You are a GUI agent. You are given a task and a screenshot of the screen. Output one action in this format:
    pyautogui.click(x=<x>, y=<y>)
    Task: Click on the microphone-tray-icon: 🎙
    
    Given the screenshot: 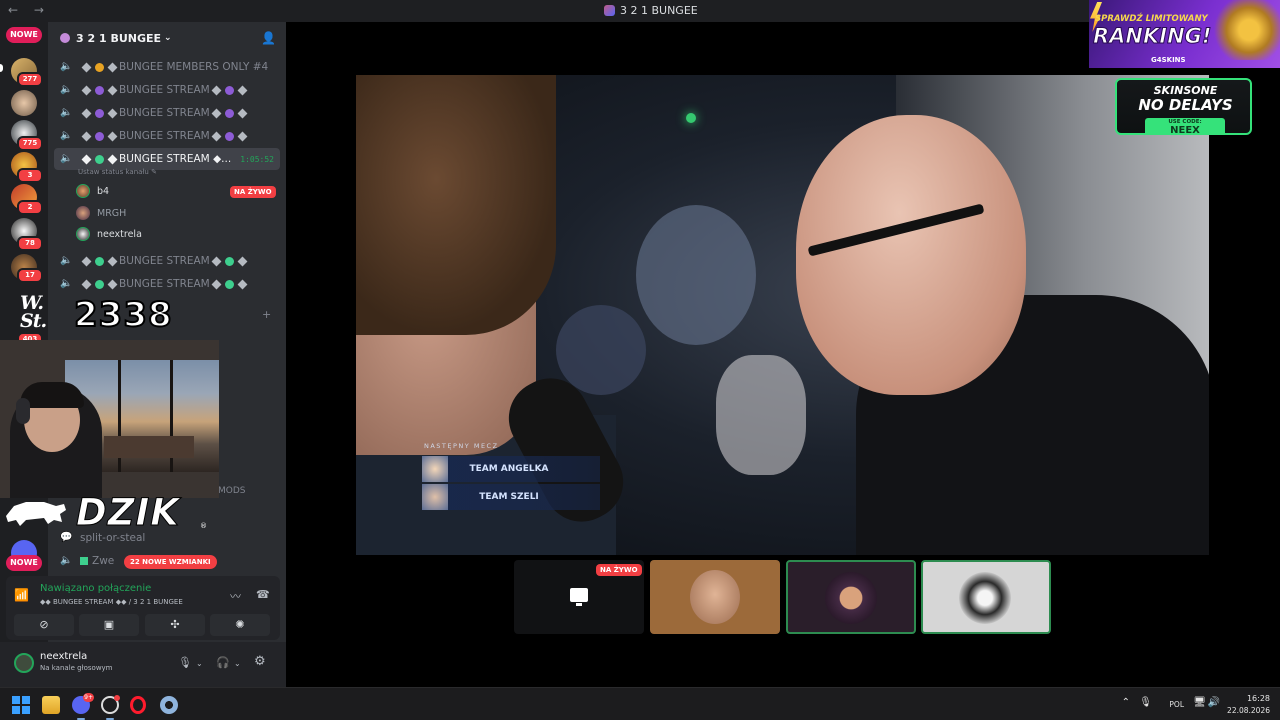 What is the action you would take?
    pyautogui.click(x=1145, y=702)
    